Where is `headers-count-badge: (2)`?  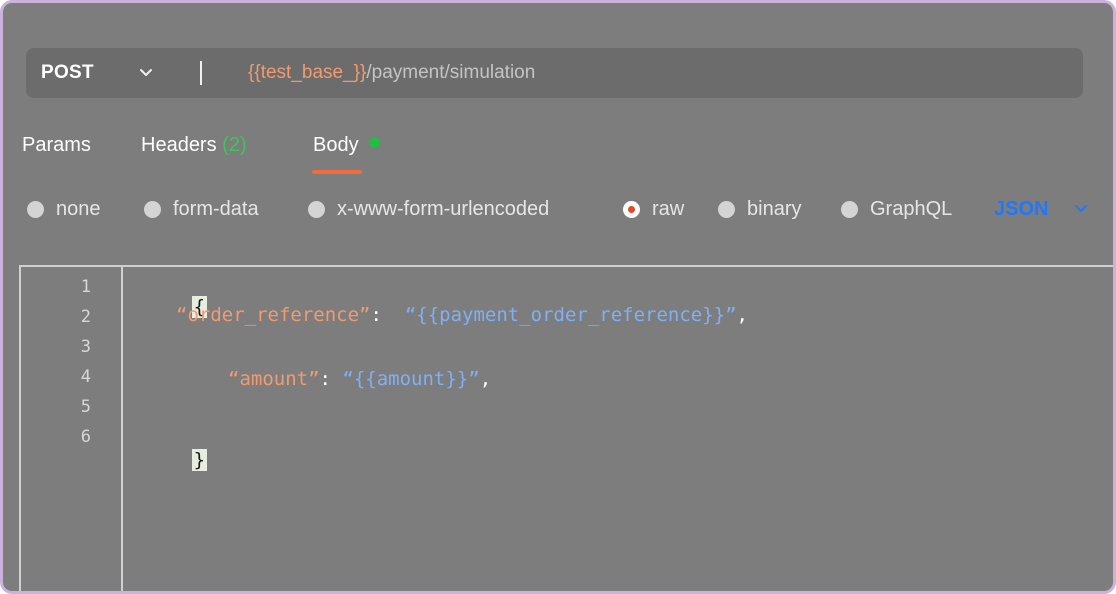 headers-count-badge: (2) is located at coordinates (234, 145).